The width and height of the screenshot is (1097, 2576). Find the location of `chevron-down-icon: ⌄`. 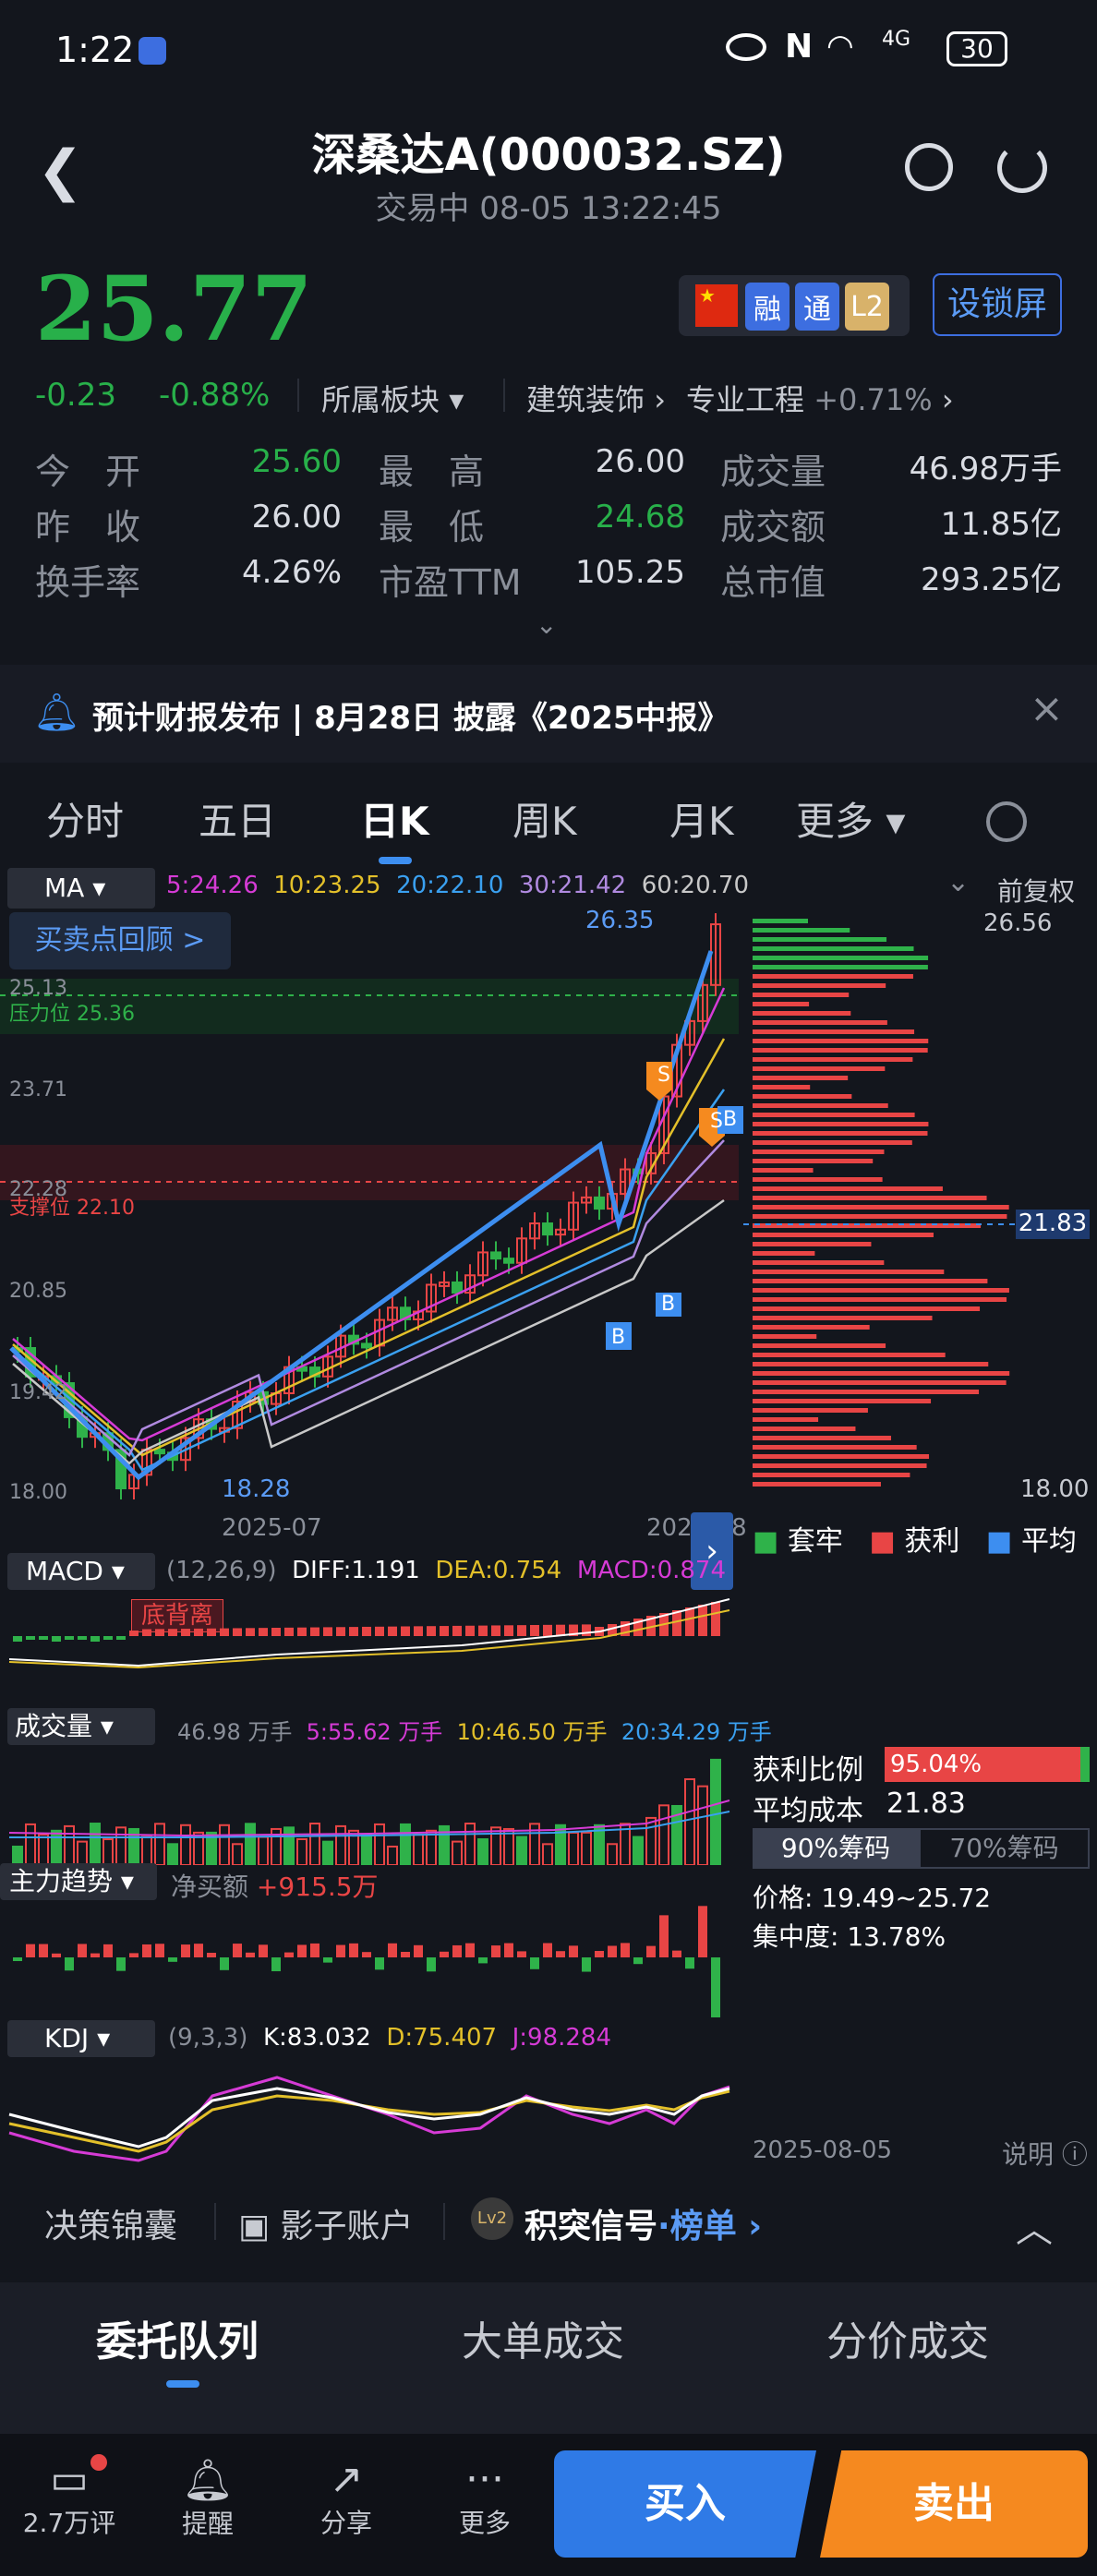

chevron-down-icon: ⌄ is located at coordinates (958, 882).